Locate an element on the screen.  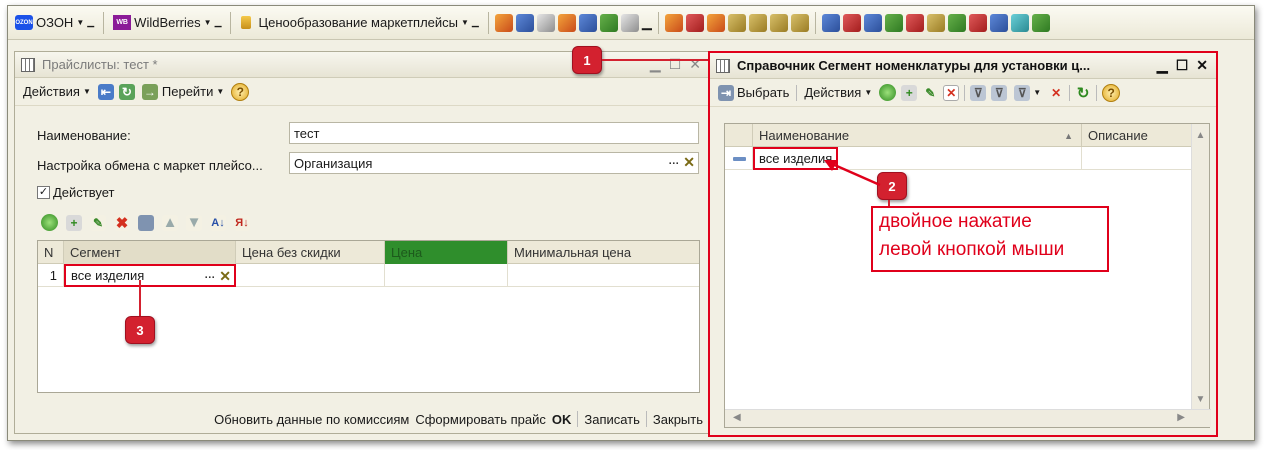
item-icon is located at coordinates (739, 158).